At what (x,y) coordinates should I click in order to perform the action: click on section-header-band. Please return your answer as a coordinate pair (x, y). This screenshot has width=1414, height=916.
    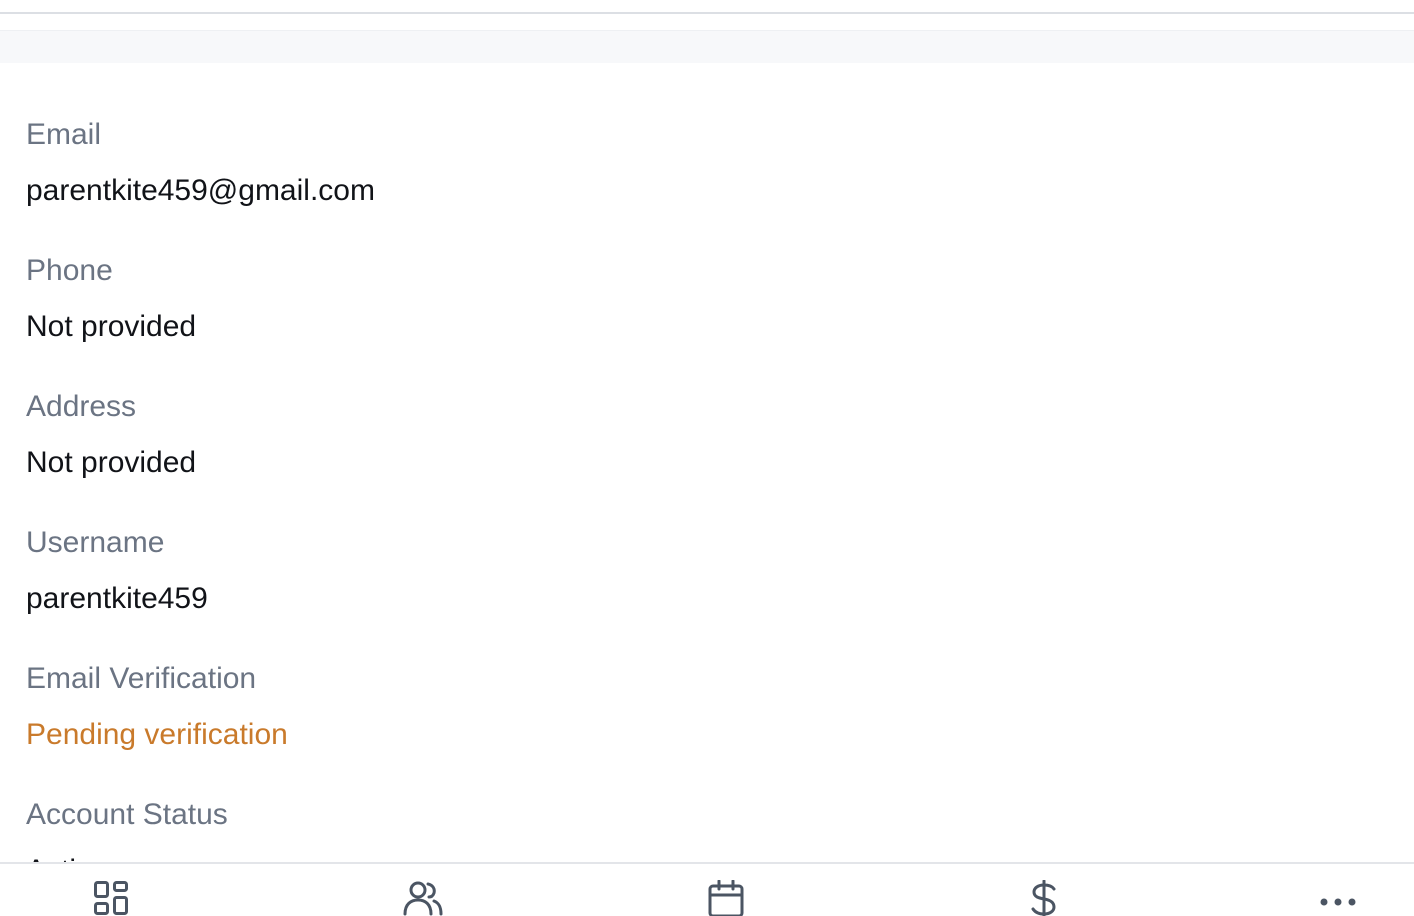
    Looking at the image, I should click on (707, 46).